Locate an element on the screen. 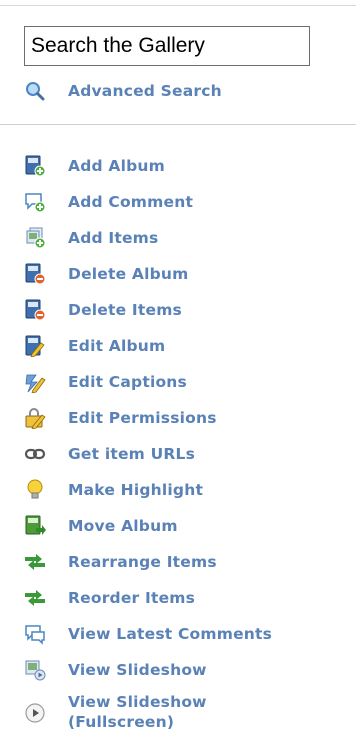 Image resolution: width=356 pixels, height=753 pixels. menu-item-edit-permissions: Edit Permissions is located at coordinates (189, 418).